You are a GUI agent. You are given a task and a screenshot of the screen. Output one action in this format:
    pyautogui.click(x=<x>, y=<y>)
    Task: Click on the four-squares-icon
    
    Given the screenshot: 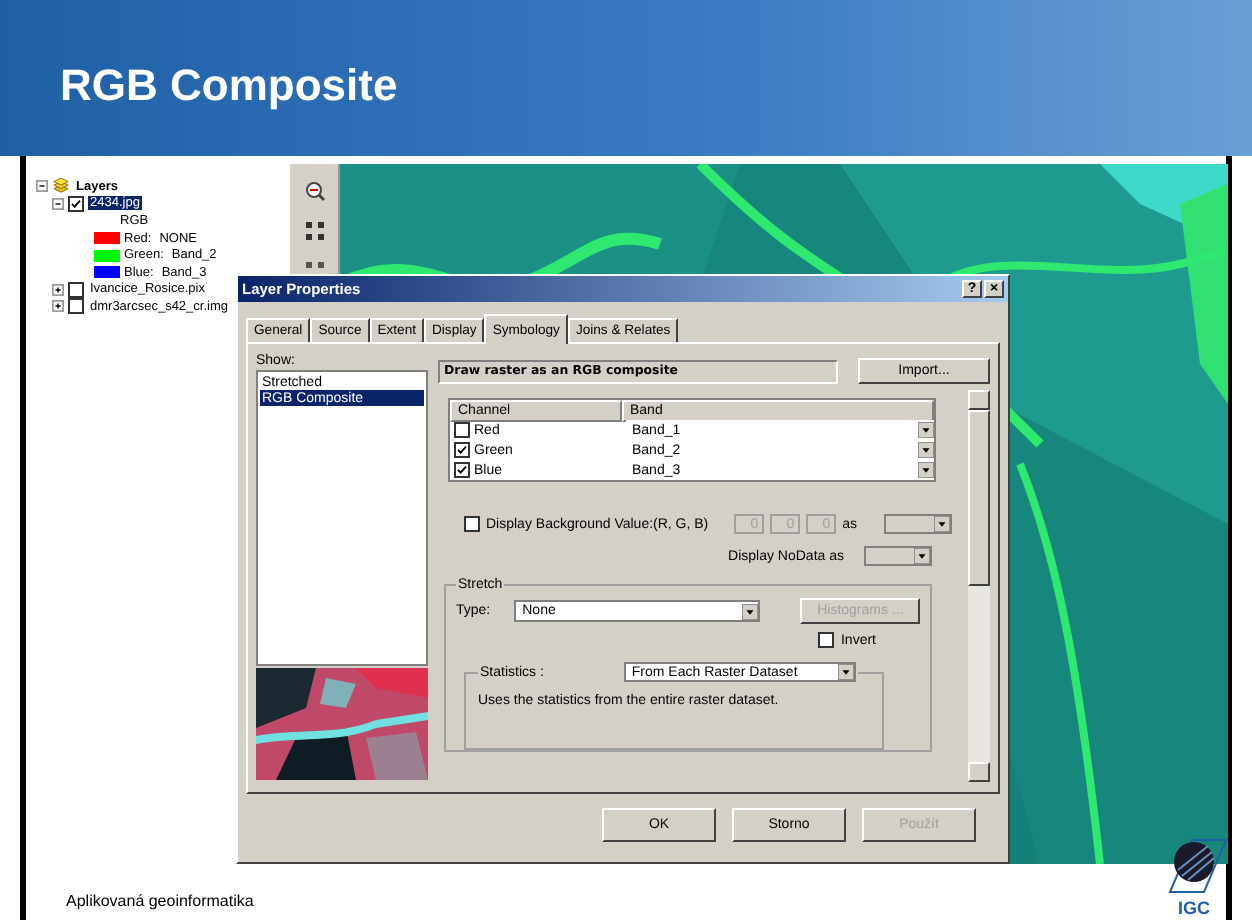 What is the action you would take?
    pyautogui.click(x=314, y=231)
    